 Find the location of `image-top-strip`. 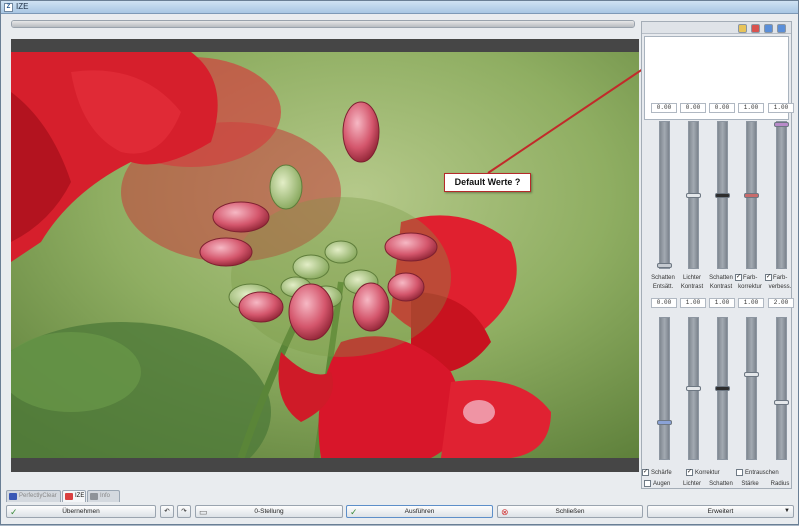

image-top-strip is located at coordinates (325, 45).